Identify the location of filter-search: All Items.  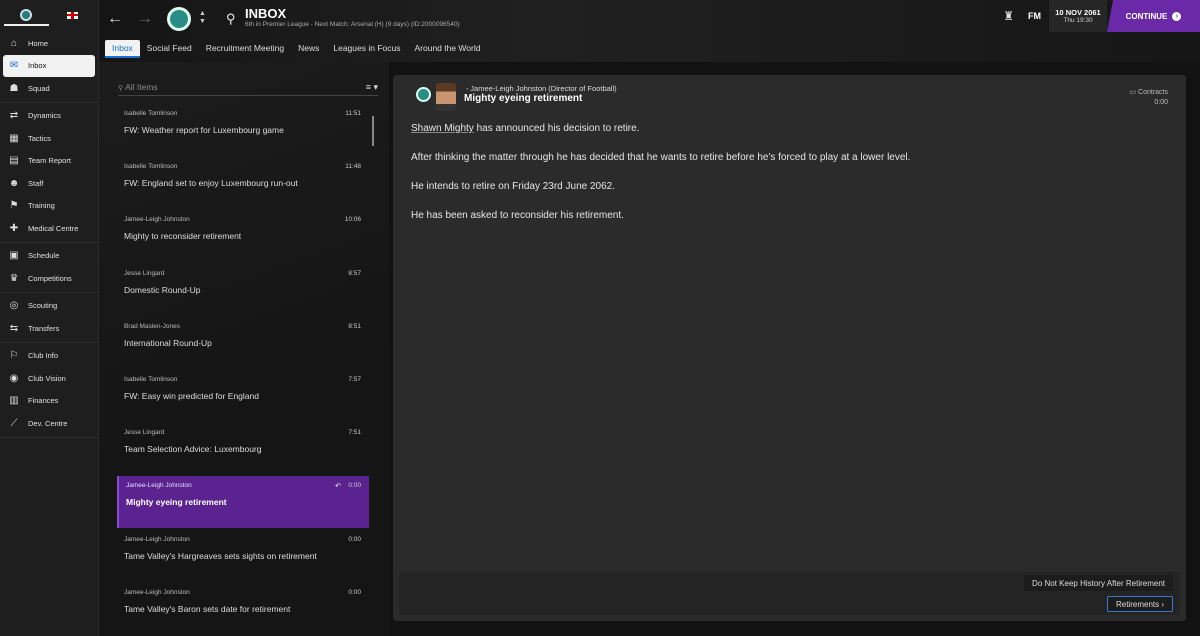
(138, 87).